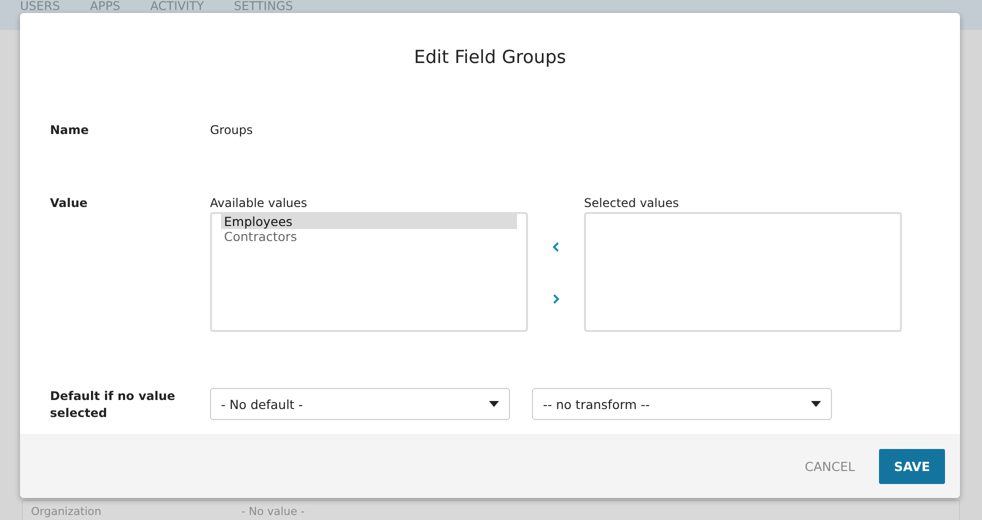  What do you see at coordinates (490, 57) in the screenshot?
I see `dialog-title: Edit Field Groups` at bounding box center [490, 57].